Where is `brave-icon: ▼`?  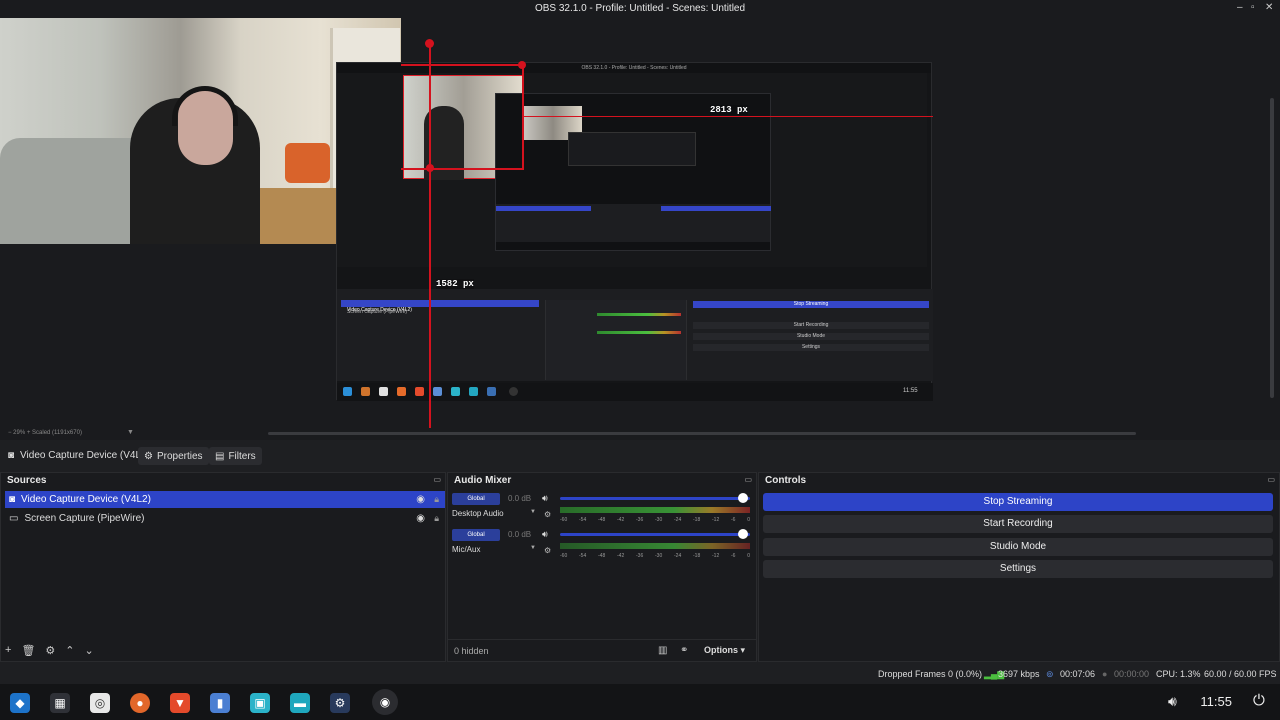
brave-icon: ▼ is located at coordinates (180, 703).